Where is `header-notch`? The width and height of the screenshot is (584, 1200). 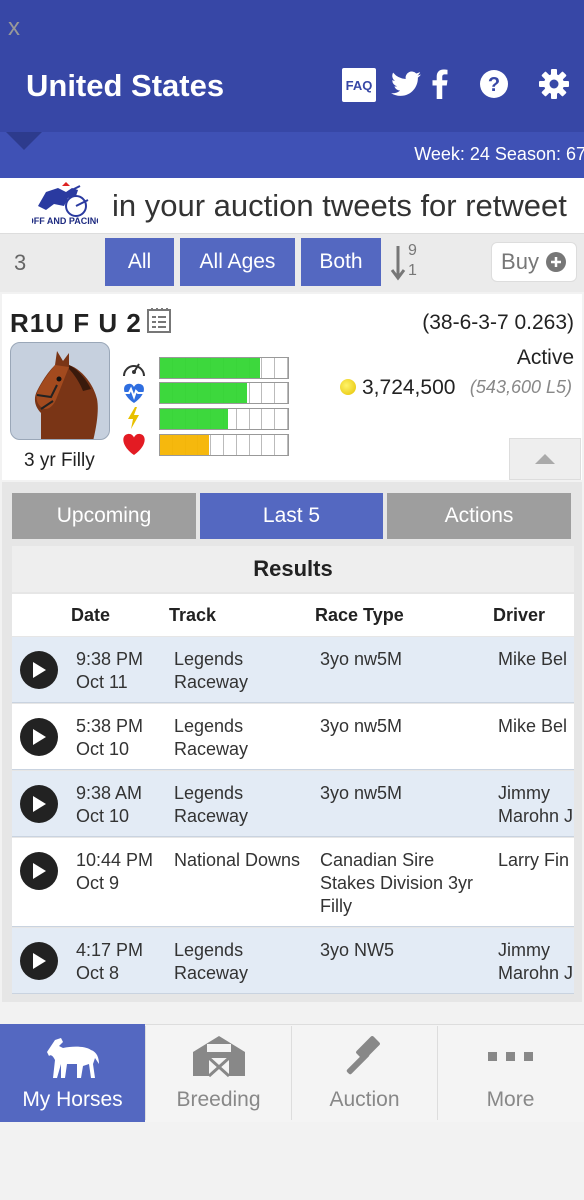 header-notch is located at coordinates (24, 141).